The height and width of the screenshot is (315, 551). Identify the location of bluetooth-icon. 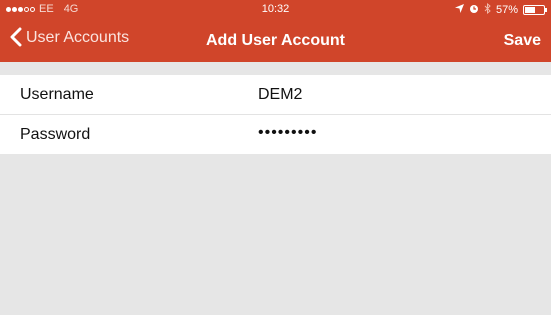
(487, 9).